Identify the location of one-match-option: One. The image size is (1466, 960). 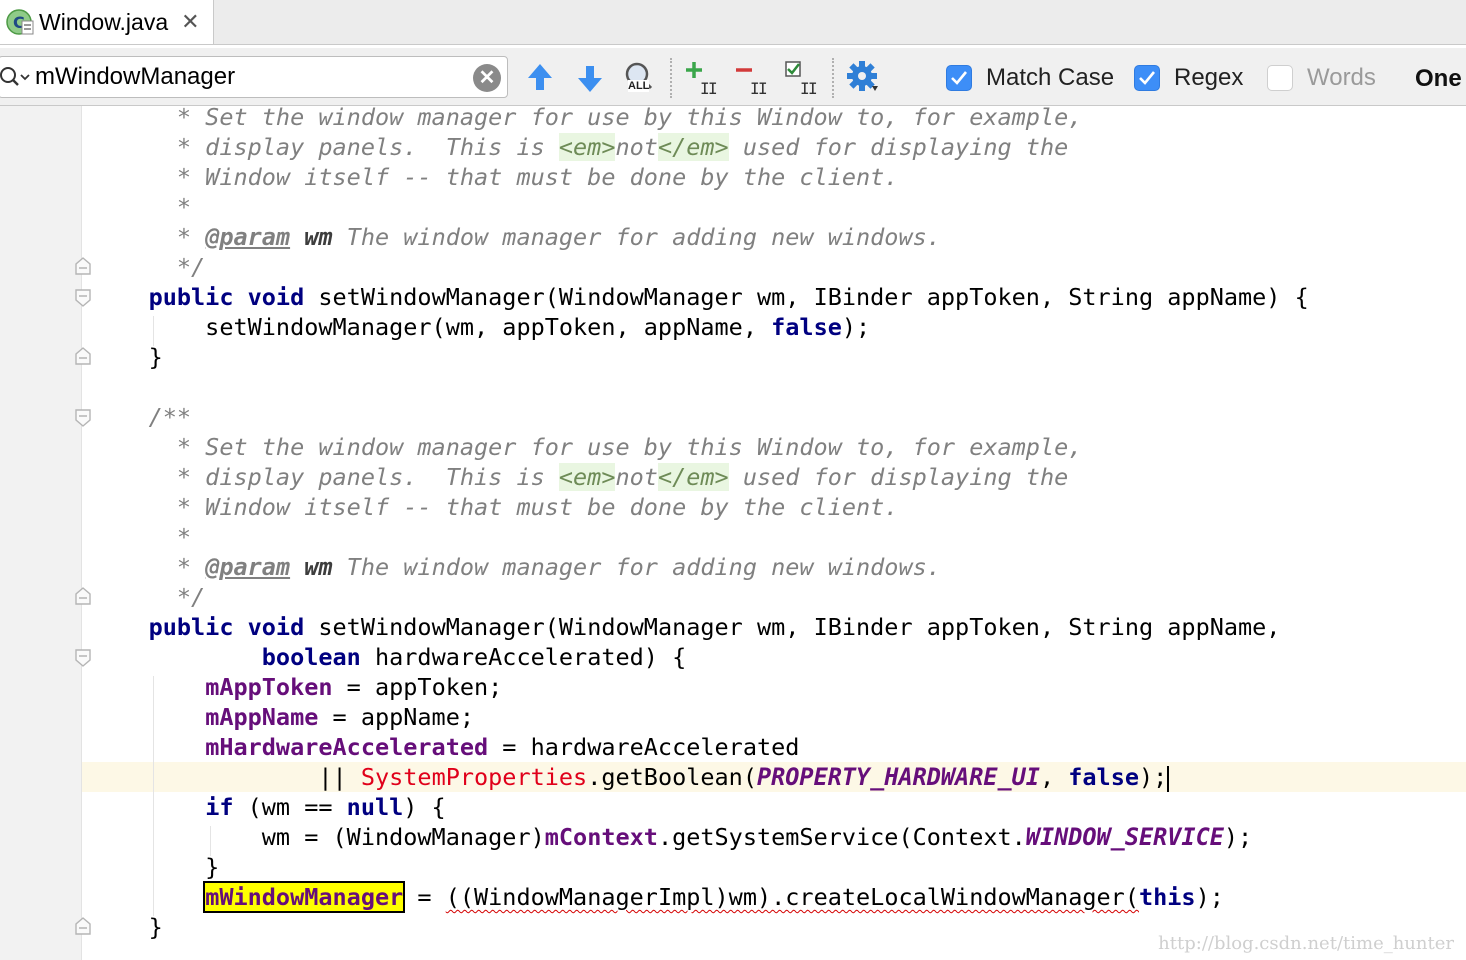
(1438, 79).